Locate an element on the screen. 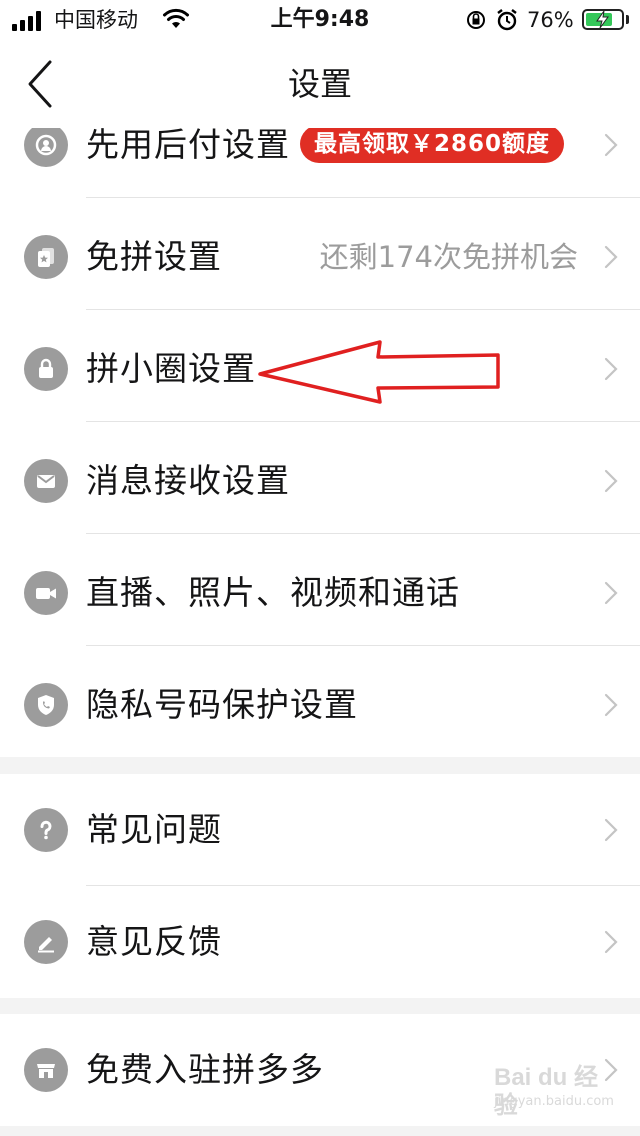  page-title: 设置 is located at coordinates (319, 84).